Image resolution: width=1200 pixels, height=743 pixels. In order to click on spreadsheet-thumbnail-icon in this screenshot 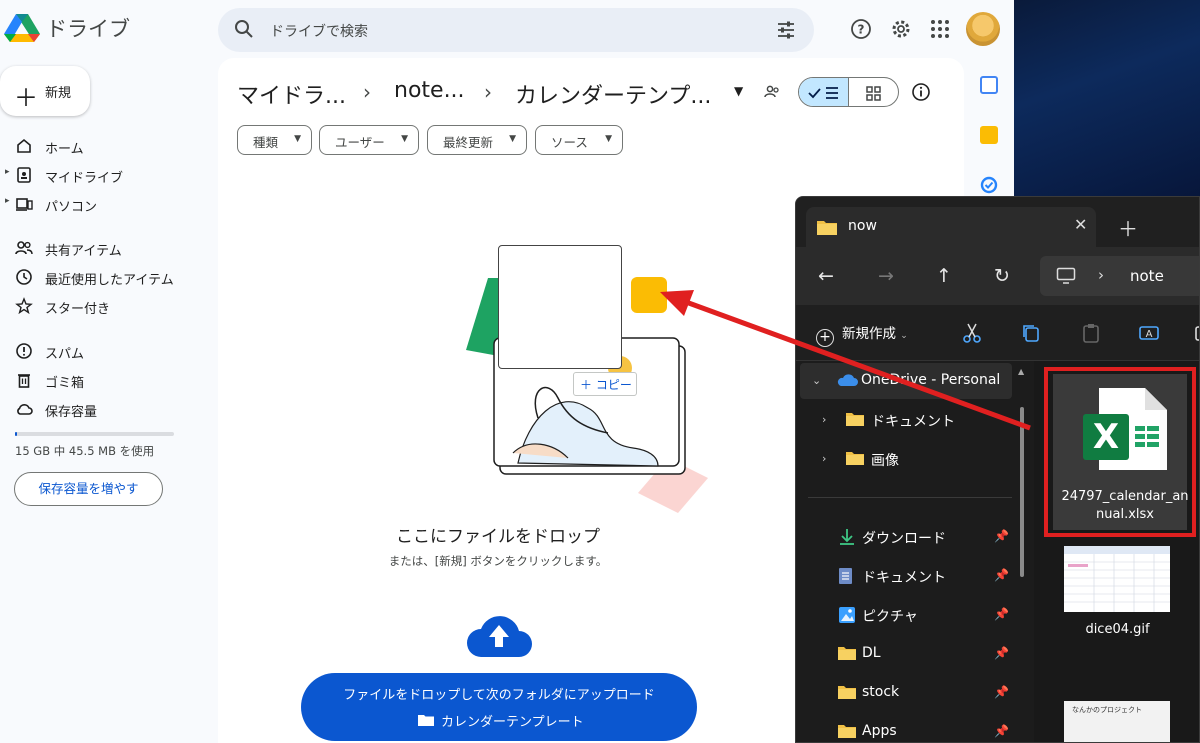, I will do `click(1117, 579)`.